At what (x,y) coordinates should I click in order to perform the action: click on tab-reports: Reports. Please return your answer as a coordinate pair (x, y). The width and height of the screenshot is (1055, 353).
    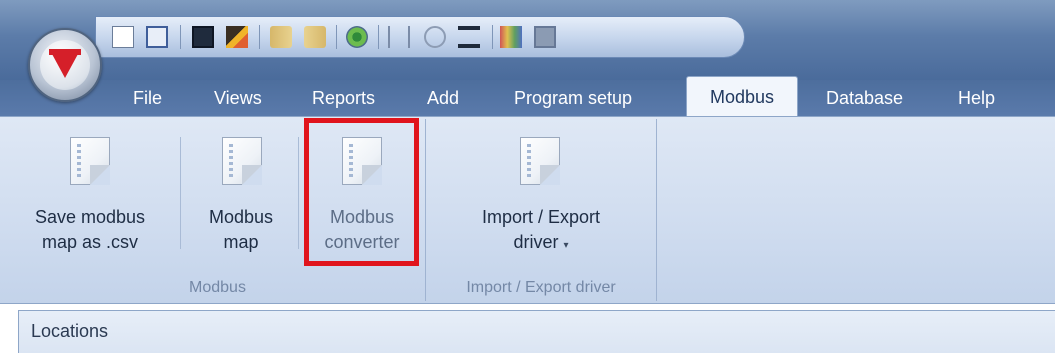
    Looking at the image, I should click on (343, 98).